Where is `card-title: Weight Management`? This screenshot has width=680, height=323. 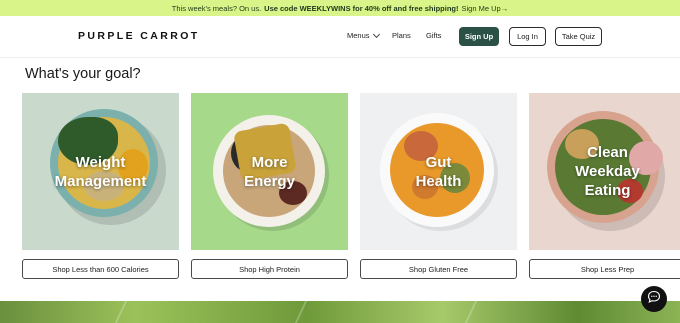 card-title: Weight Management is located at coordinates (100, 171).